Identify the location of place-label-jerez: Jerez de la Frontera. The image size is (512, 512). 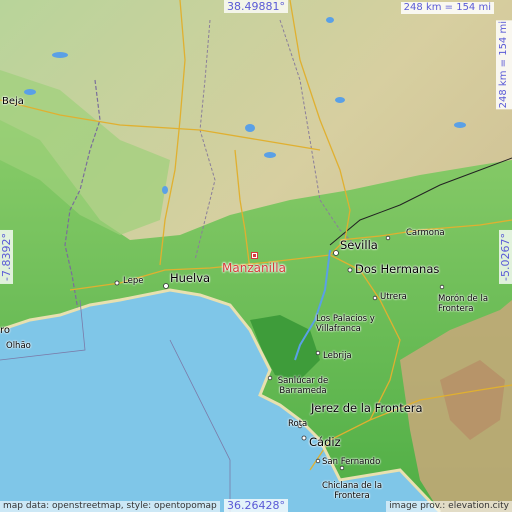
(367, 408).